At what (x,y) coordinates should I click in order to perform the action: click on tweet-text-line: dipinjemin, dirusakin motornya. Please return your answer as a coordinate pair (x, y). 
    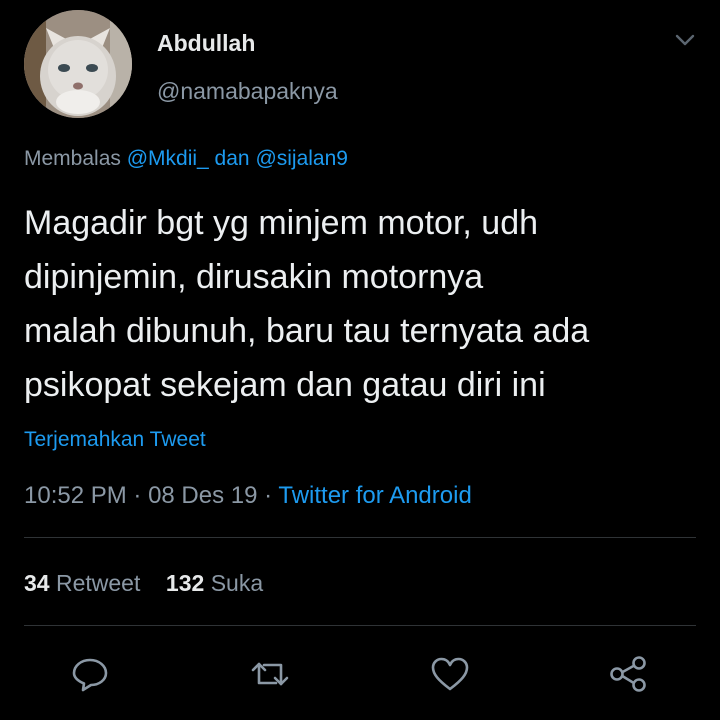
    Looking at the image, I should click on (254, 277).